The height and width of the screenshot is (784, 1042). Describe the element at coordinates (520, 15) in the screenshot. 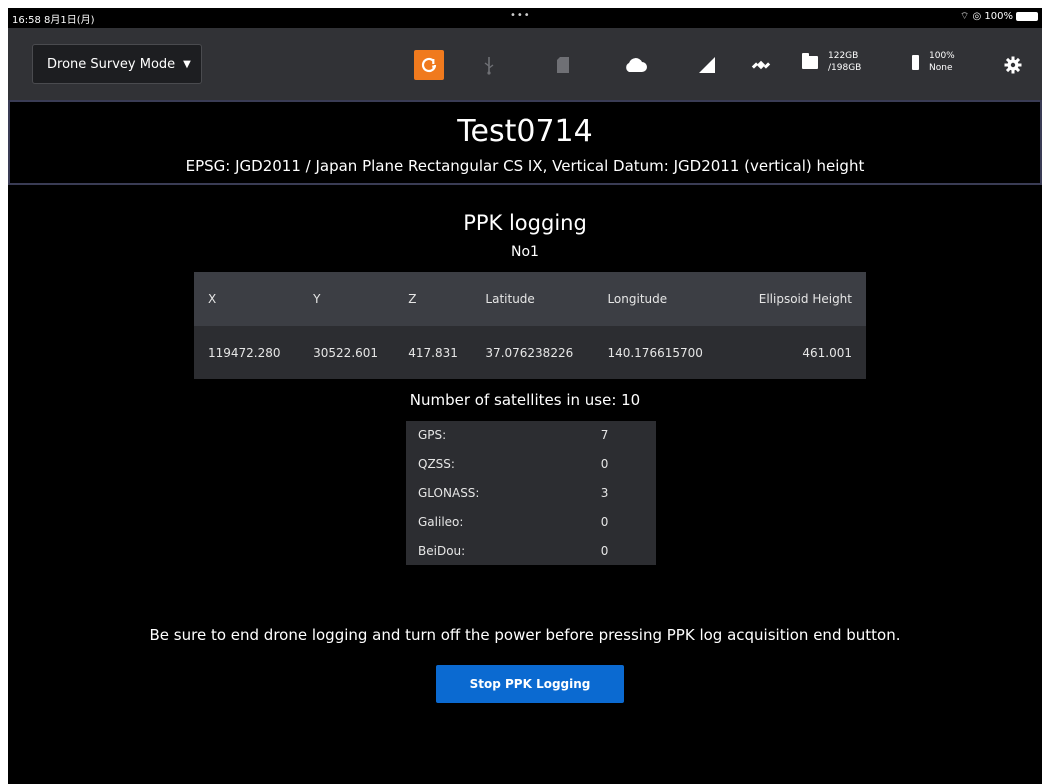

I see `multitask-dots-icon: •••` at that location.